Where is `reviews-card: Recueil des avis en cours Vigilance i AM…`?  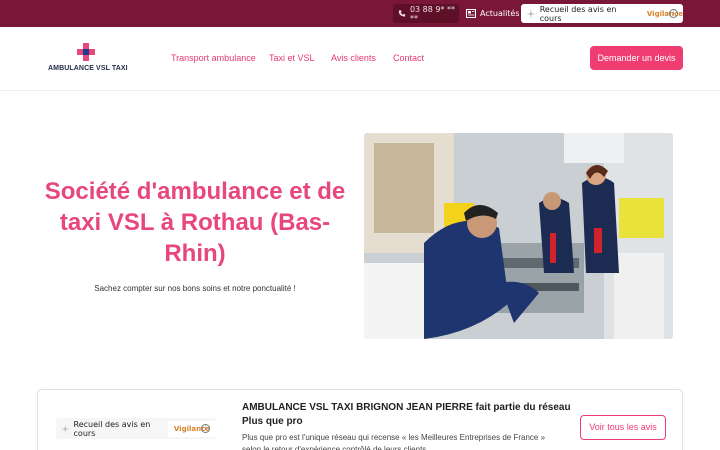 reviews-card: Recueil des avis en cours Vigilance i AM… is located at coordinates (360, 419).